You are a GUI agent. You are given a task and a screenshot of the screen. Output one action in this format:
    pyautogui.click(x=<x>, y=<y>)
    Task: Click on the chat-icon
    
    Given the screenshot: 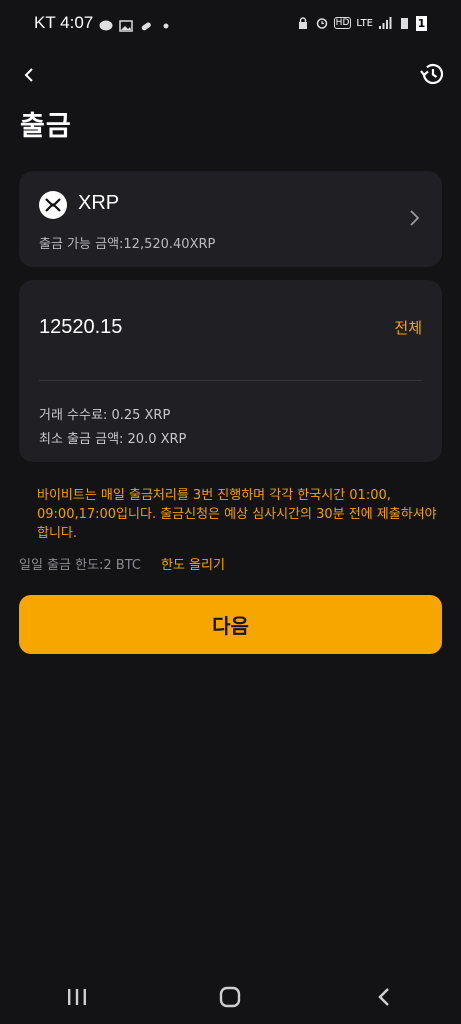 What is the action you would take?
    pyautogui.click(x=106, y=24)
    